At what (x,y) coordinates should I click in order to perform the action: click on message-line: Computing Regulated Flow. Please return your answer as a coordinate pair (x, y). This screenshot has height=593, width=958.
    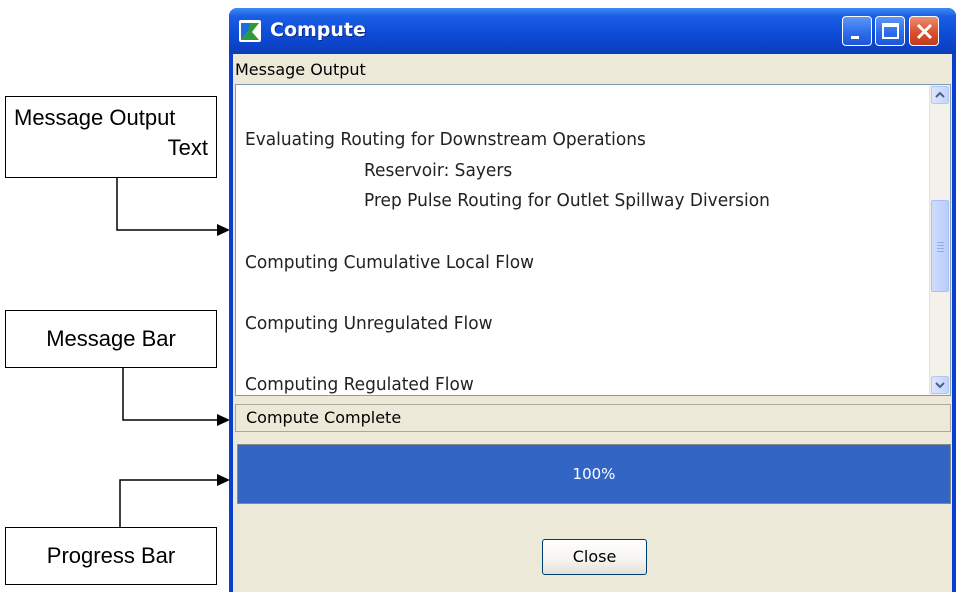
    Looking at the image, I should click on (359, 385).